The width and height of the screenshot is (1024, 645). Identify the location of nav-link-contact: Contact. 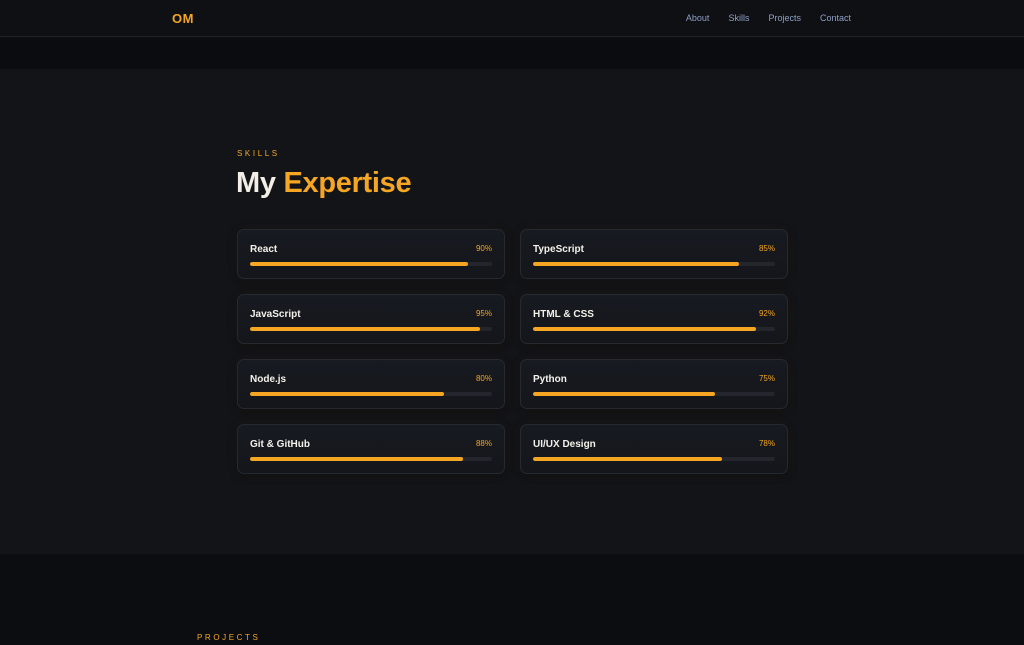
(835, 18).